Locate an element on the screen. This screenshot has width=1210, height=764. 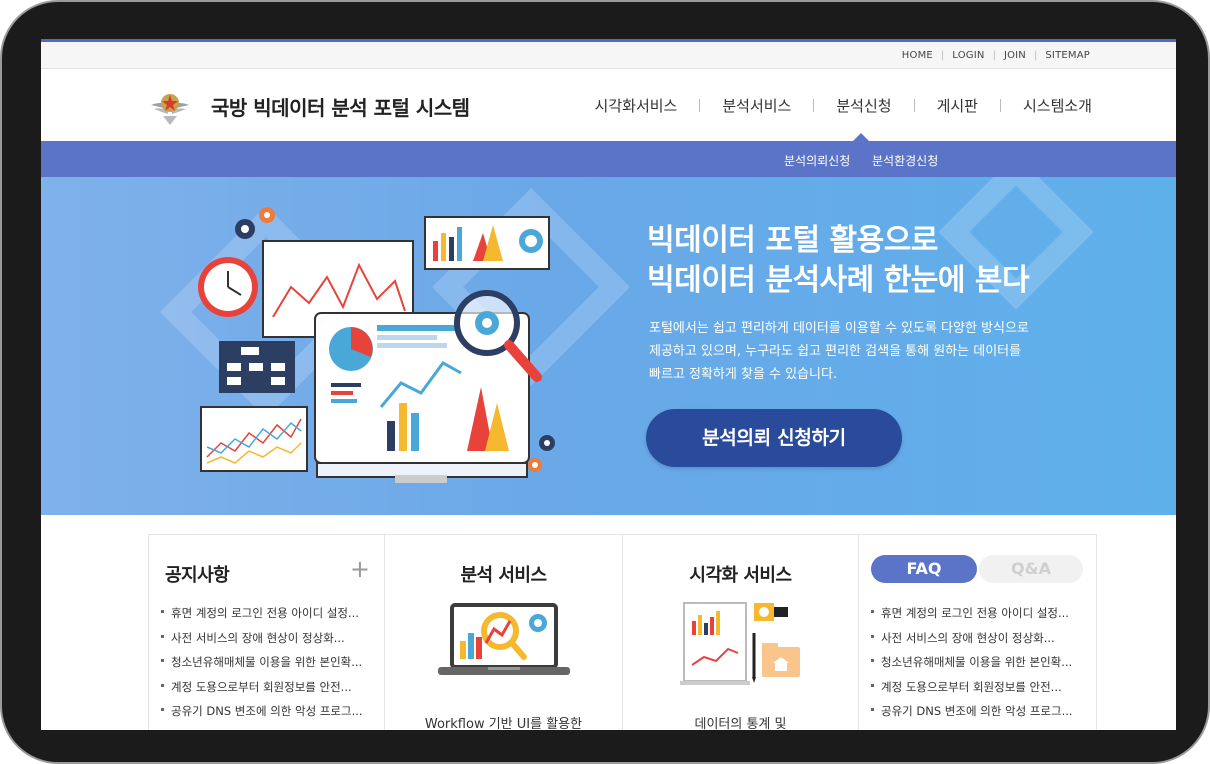
banner-description-line3: 빠르고 정확하게 찾을 수 있습니다. is located at coordinates (743, 374).